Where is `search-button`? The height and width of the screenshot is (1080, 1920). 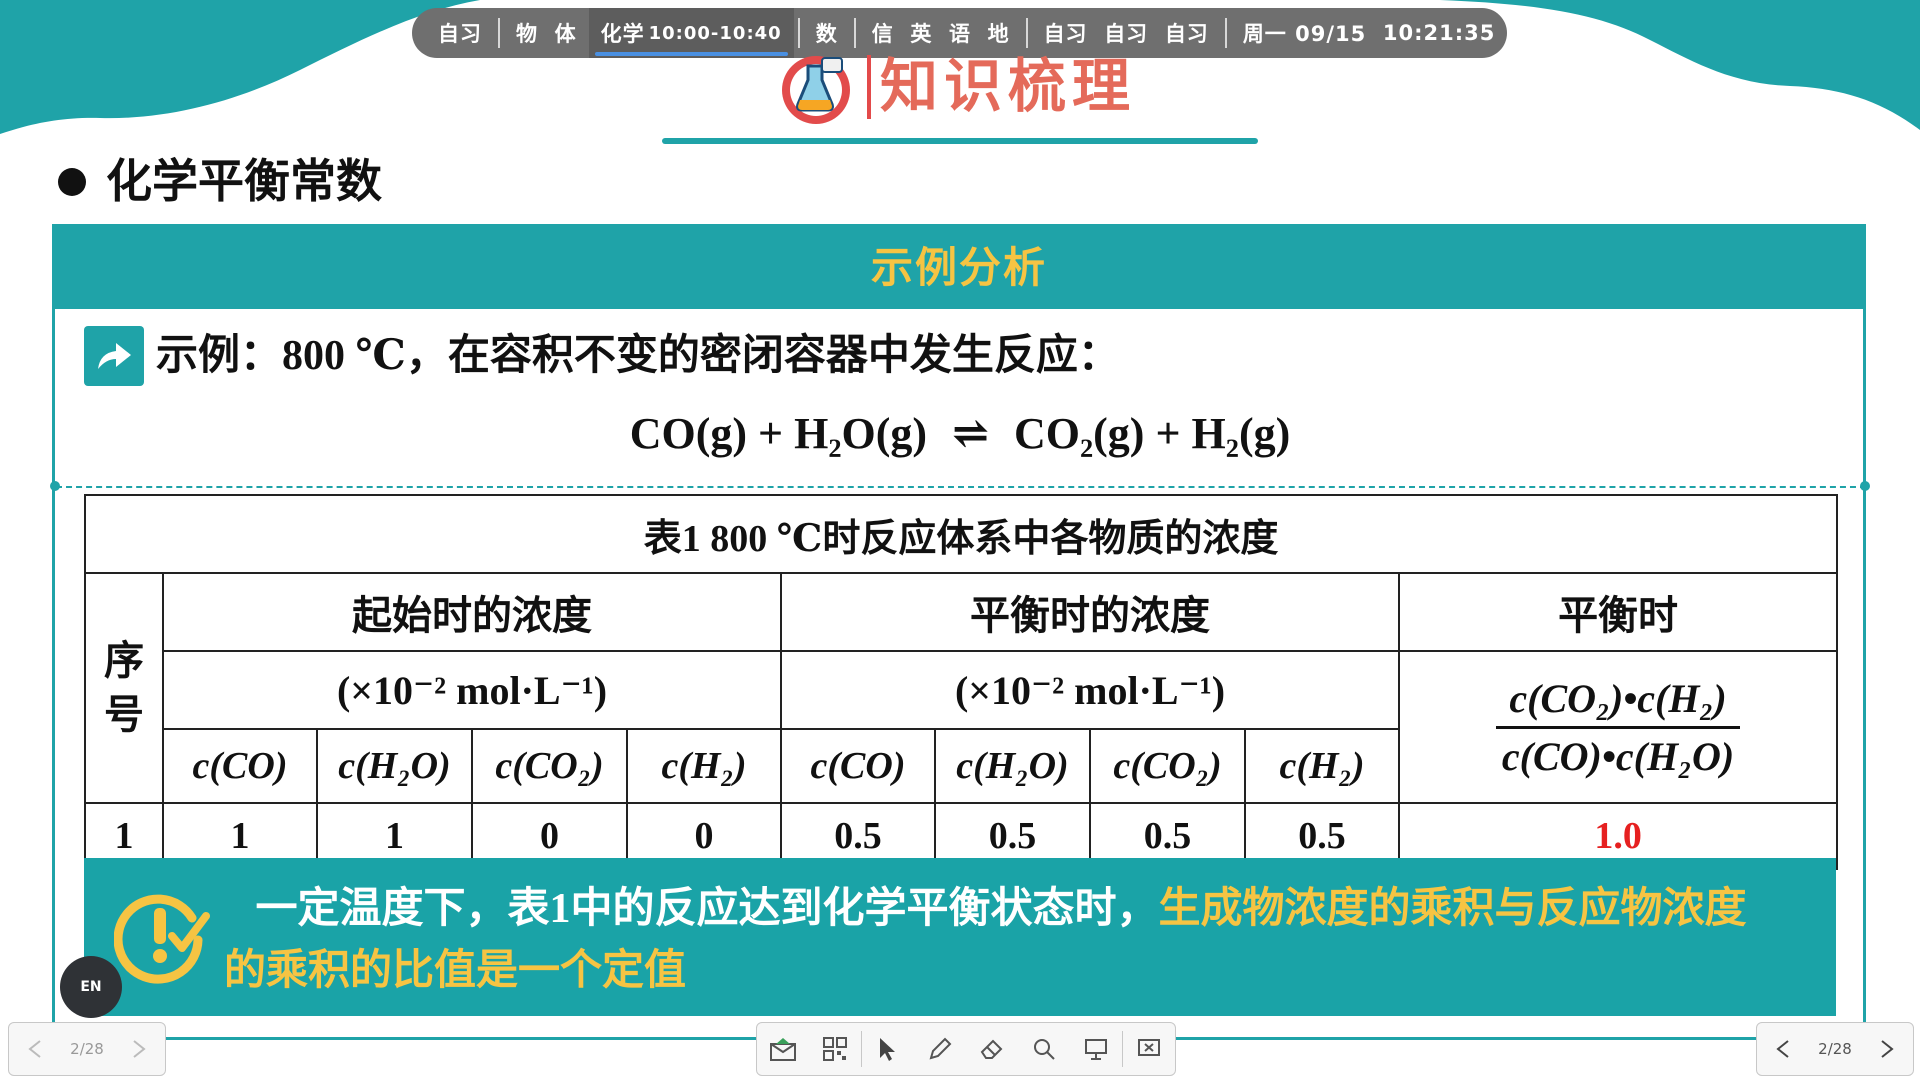 search-button is located at coordinates (1044, 1049).